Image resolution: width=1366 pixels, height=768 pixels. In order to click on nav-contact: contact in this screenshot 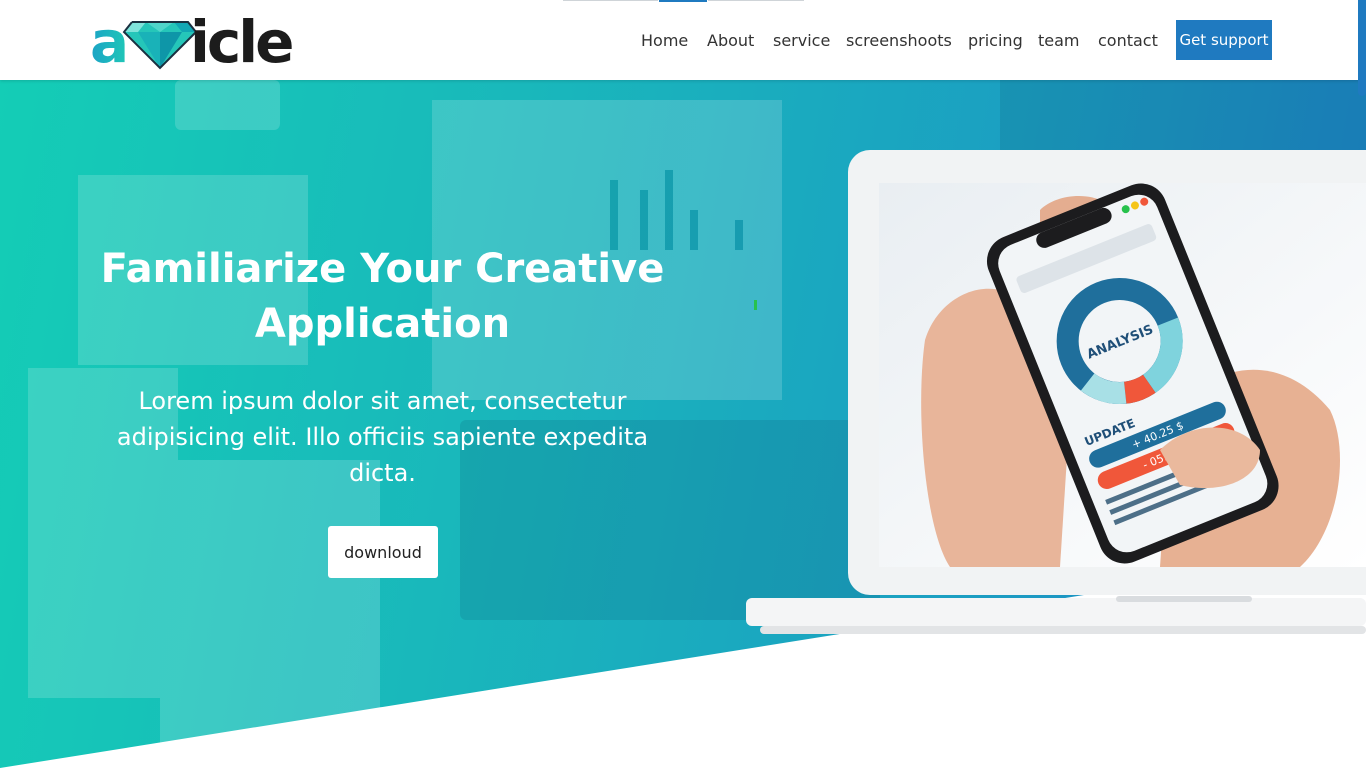, I will do `click(1128, 40)`.